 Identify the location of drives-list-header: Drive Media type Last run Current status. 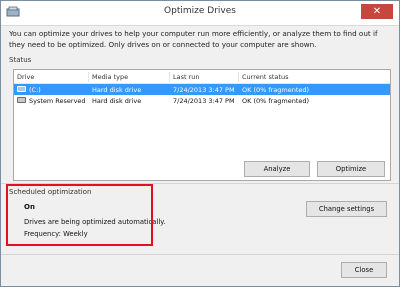
(202, 77).